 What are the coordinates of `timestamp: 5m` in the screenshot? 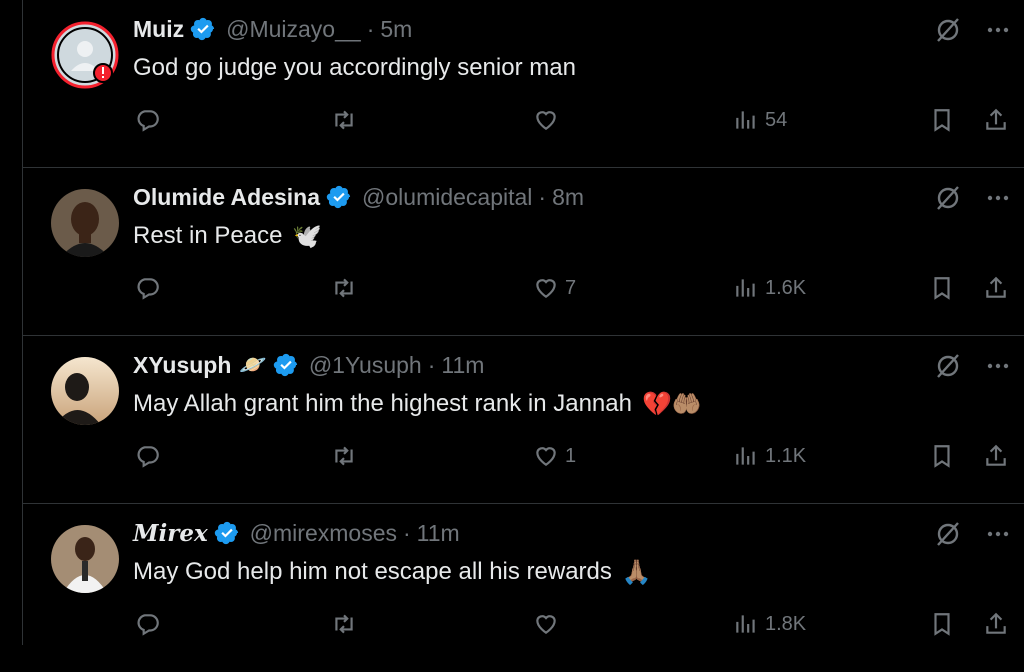 It's located at (396, 29).